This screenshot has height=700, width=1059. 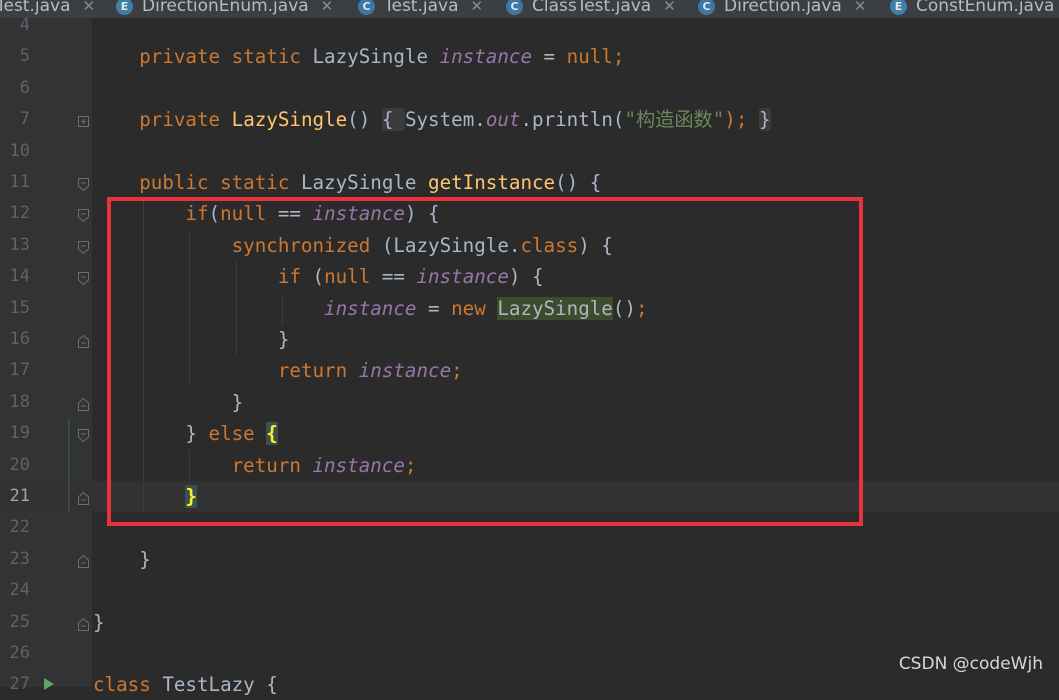 What do you see at coordinates (485, 57) in the screenshot?
I see `code-token: instance` at bounding box center [485, 57].